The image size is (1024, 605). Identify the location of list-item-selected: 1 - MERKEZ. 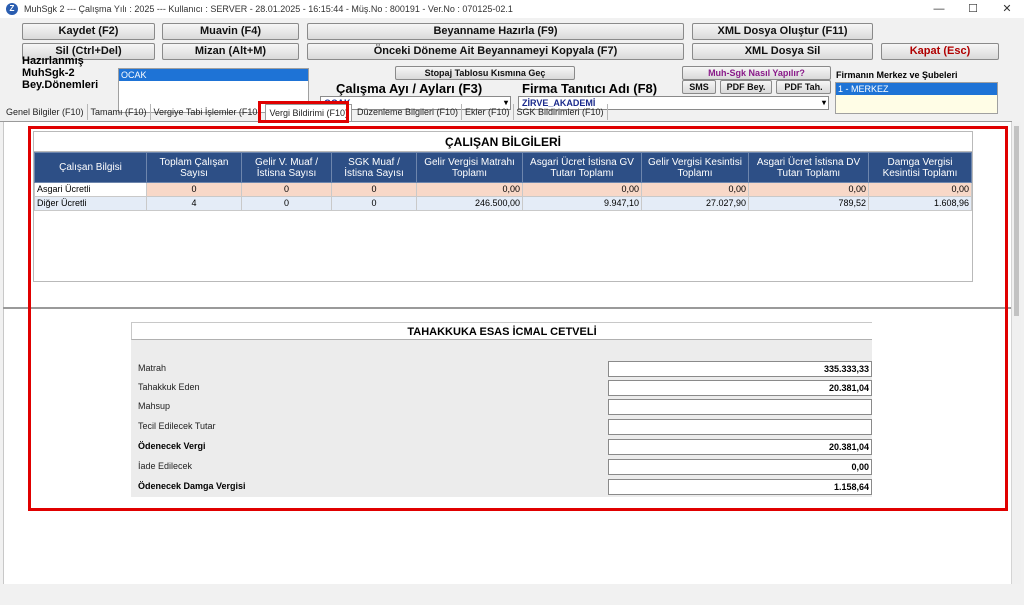
(916, 89).